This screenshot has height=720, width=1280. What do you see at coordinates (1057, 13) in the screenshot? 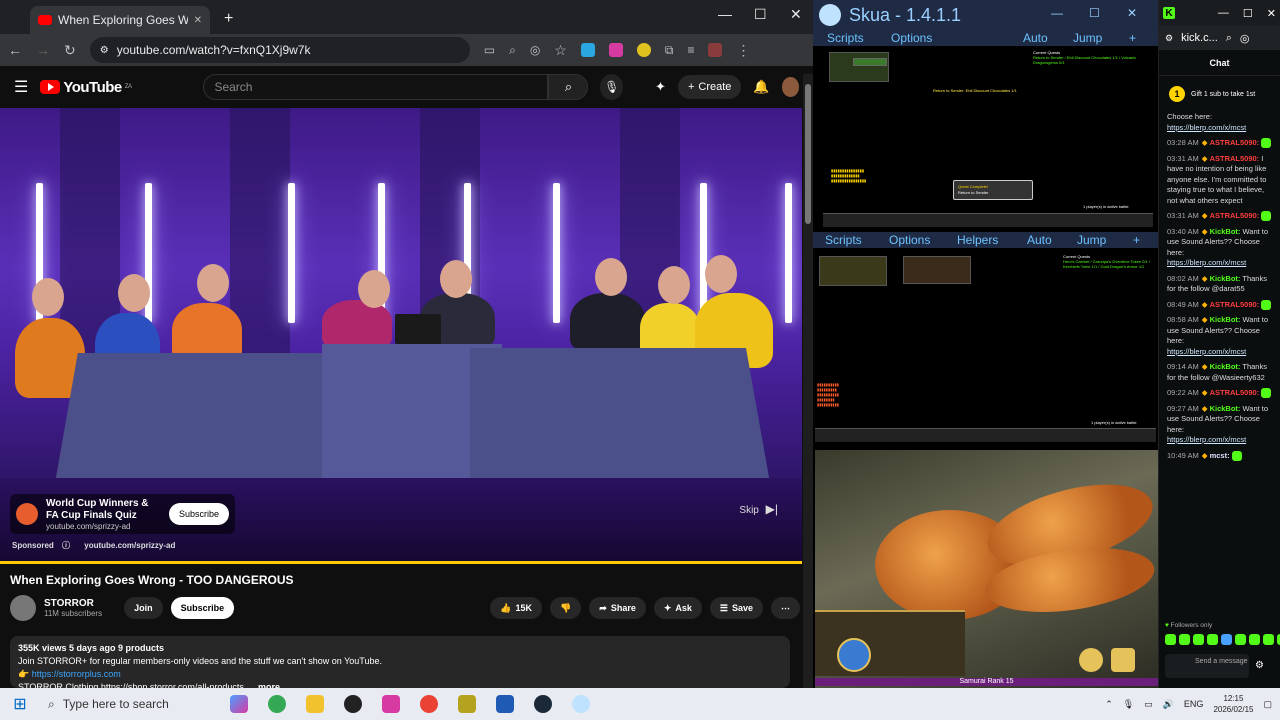
I see `skua-minimize-button: —` at bounding box center [1057, 13].